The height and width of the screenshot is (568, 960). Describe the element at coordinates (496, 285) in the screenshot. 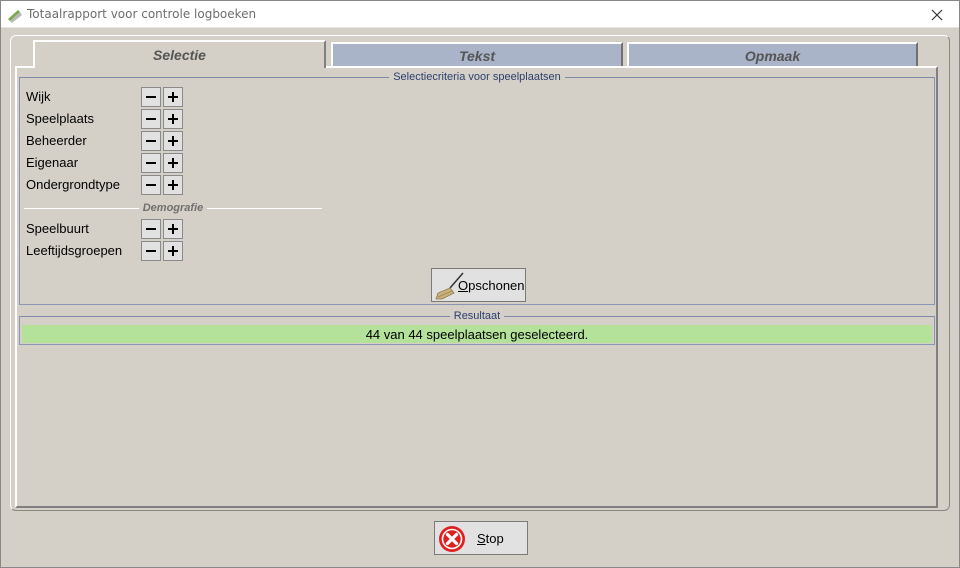

I see `opschonen-label: pschonen` at that location.